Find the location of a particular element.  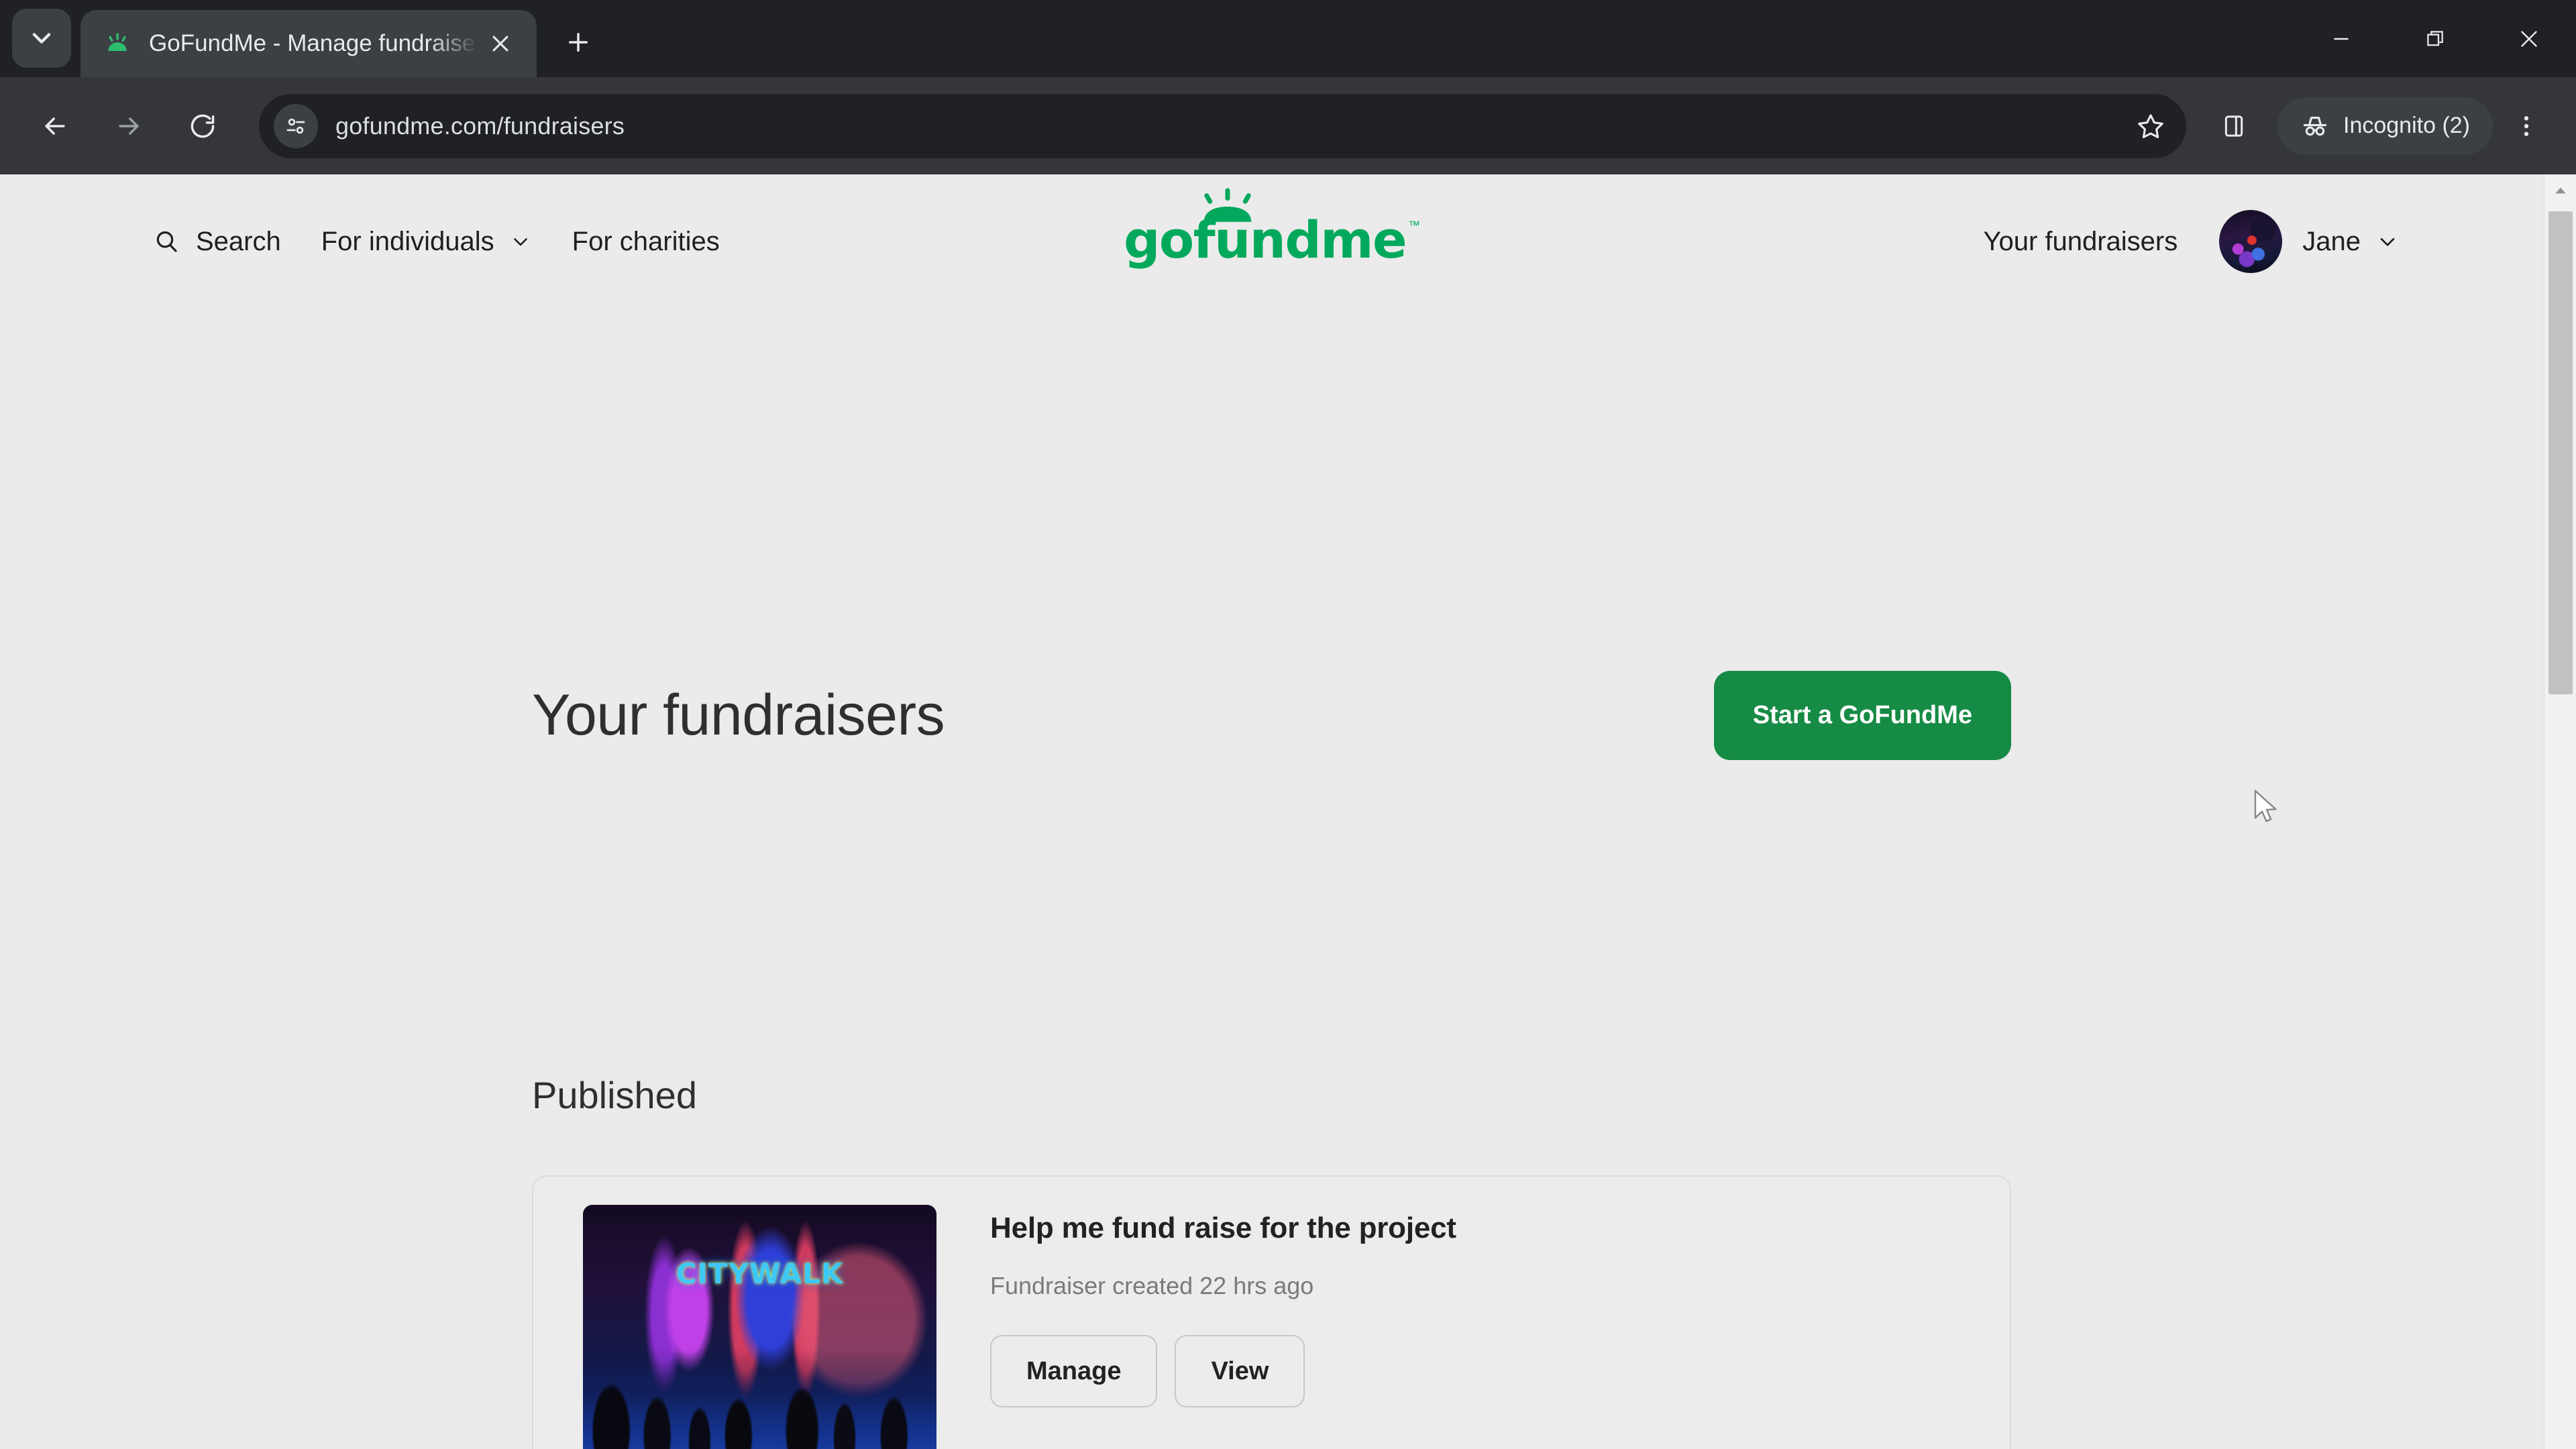

citywalk-neon-photo is located at coordinates (759, 1327).